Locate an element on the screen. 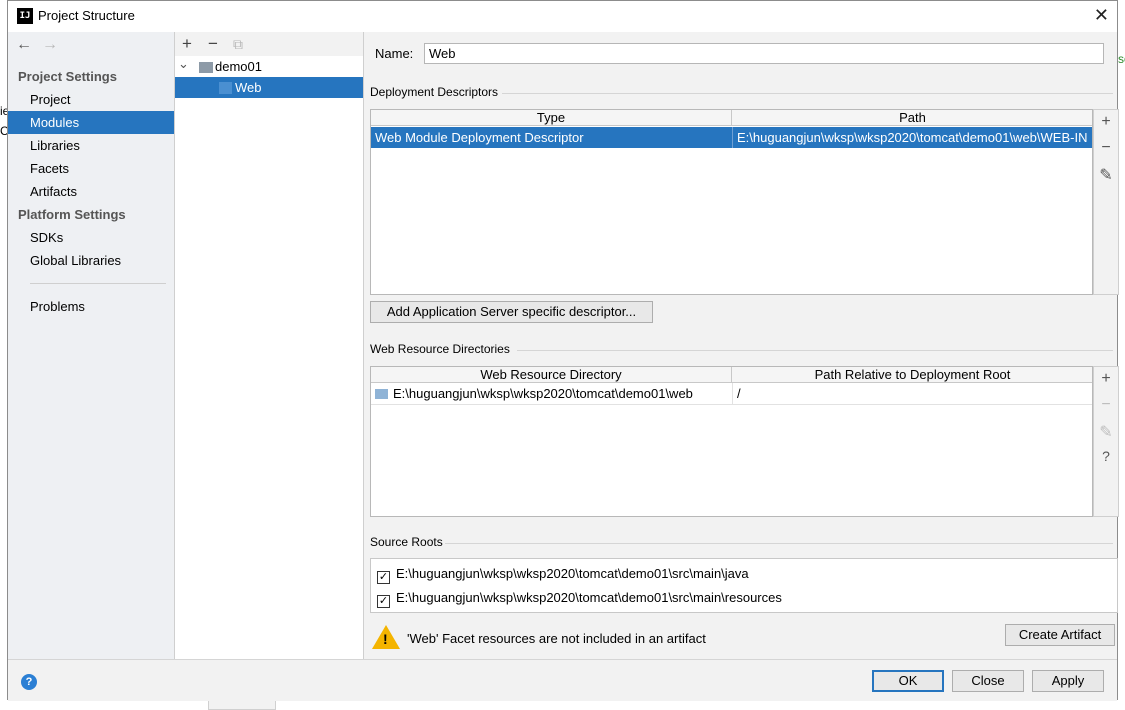 This screenshot has height=710, width=1125. background-text-fragment: so is located at coordinates (1121, 59).